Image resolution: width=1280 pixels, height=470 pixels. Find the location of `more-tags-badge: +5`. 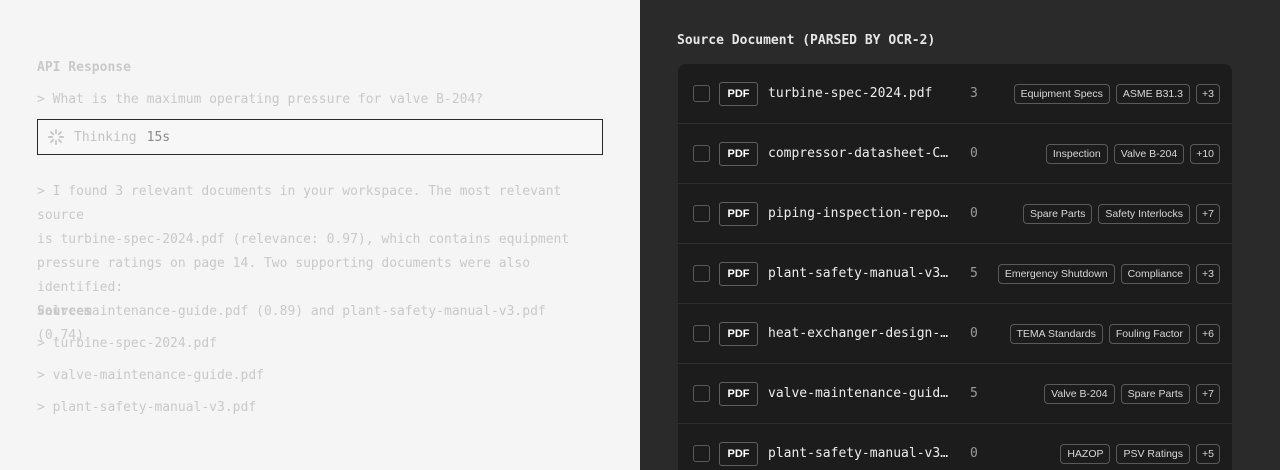

more-tags-badge: +5 is located at coordinates (1208, 454).